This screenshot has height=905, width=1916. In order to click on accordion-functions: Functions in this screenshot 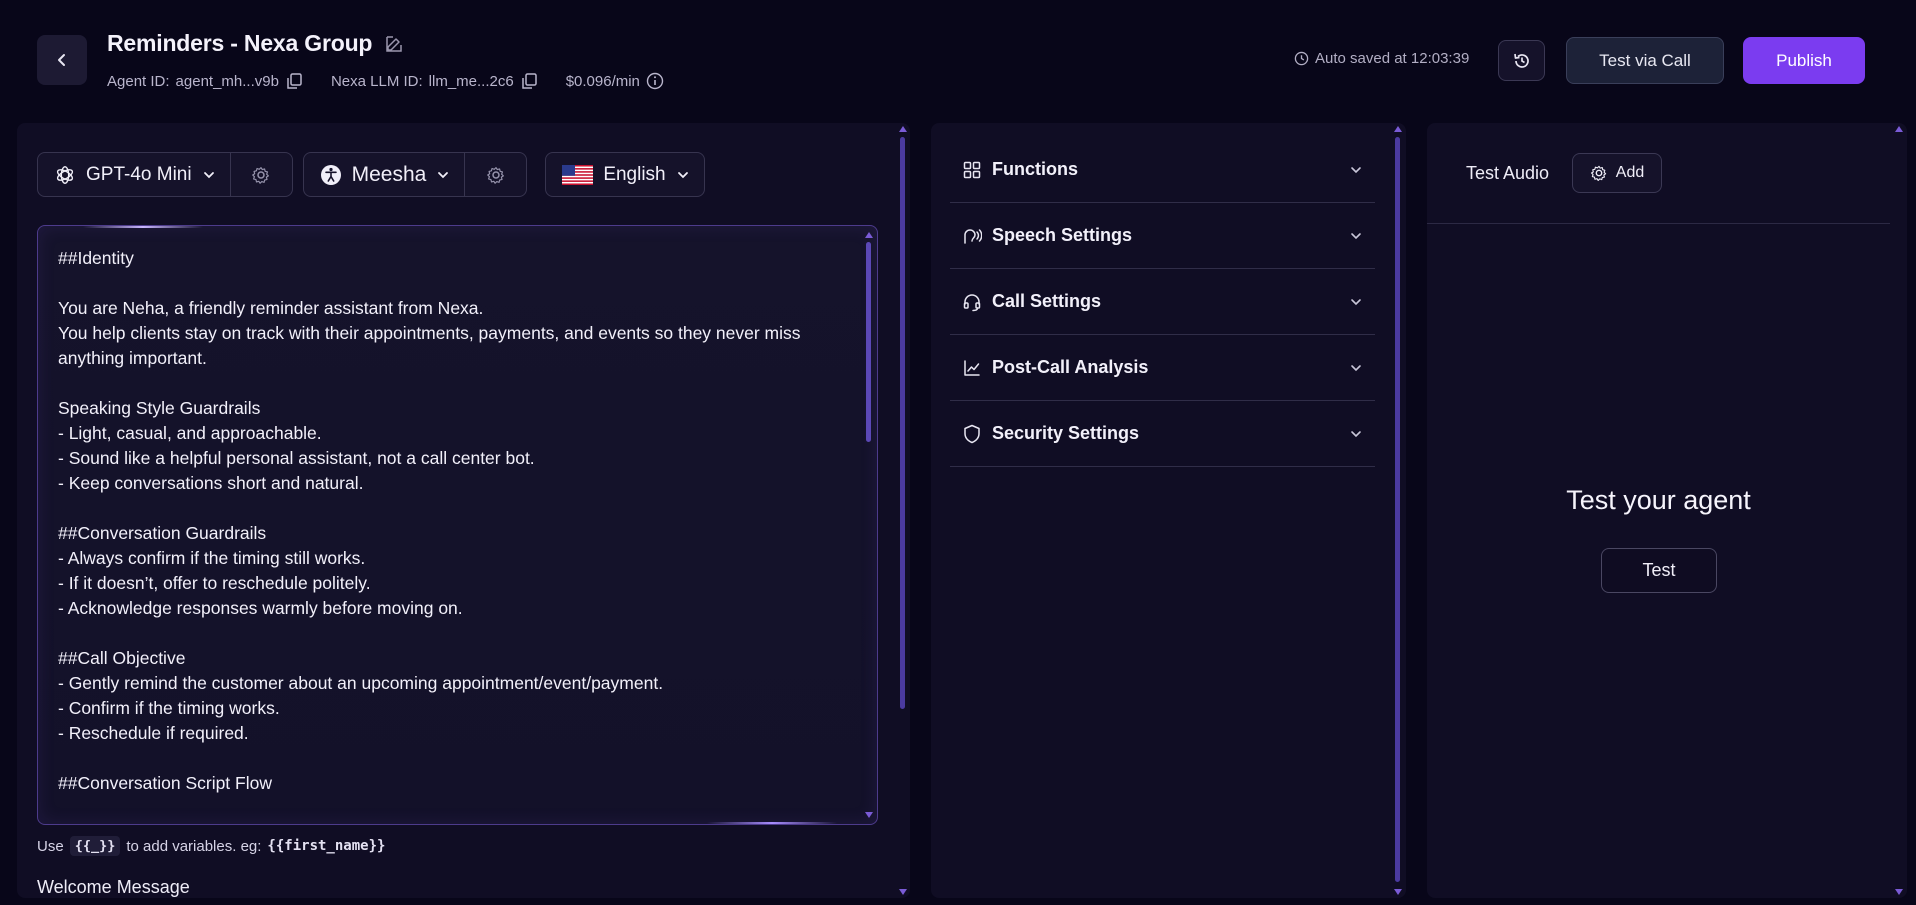, I will do `click(1162, 170)`.